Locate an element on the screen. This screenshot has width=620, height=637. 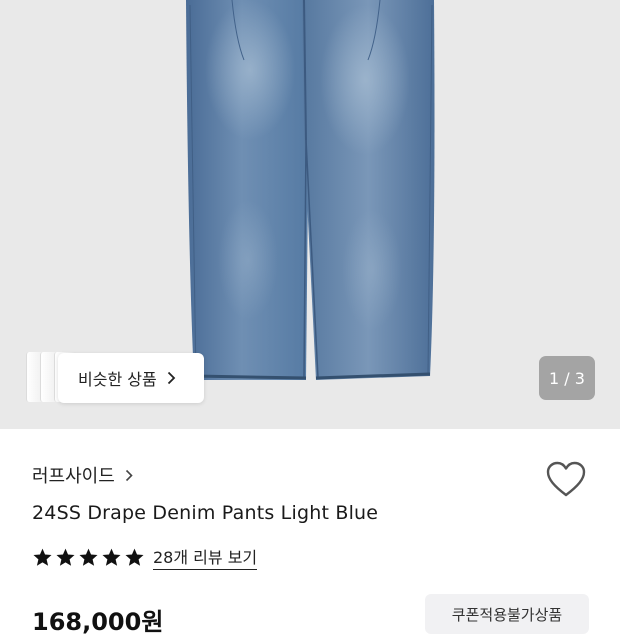
product-rating: 28개 리뷰 보기 is located at coordinates (145, 557).